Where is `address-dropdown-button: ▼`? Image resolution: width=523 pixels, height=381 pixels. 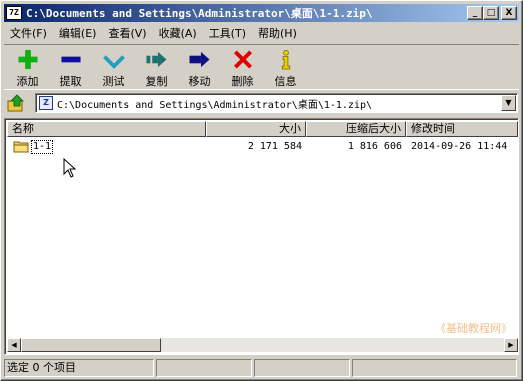 address-dropdown-button: ▼ is located at coordinates (508, 103).